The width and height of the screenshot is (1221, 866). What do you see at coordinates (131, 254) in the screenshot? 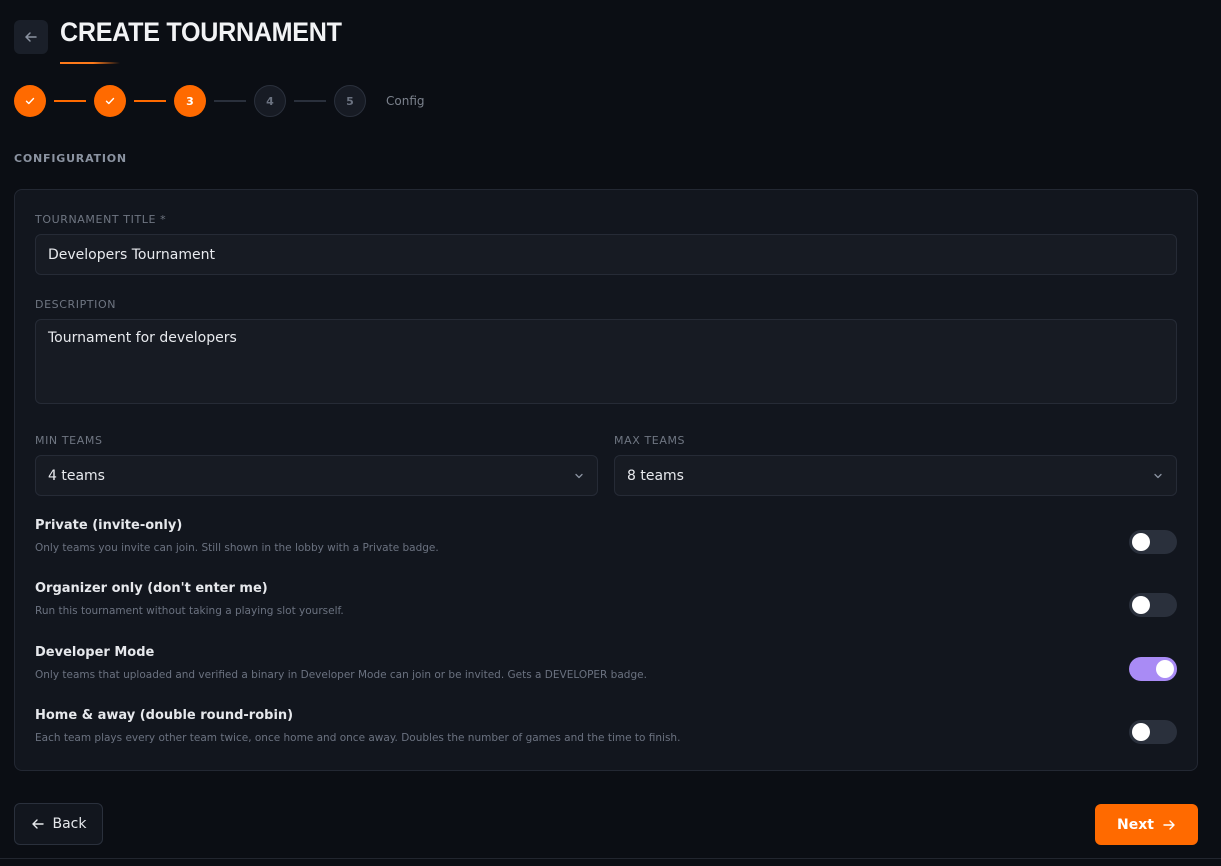
I see `tournament-title-value: Developers Tournament` at bounding box center [131, 254].